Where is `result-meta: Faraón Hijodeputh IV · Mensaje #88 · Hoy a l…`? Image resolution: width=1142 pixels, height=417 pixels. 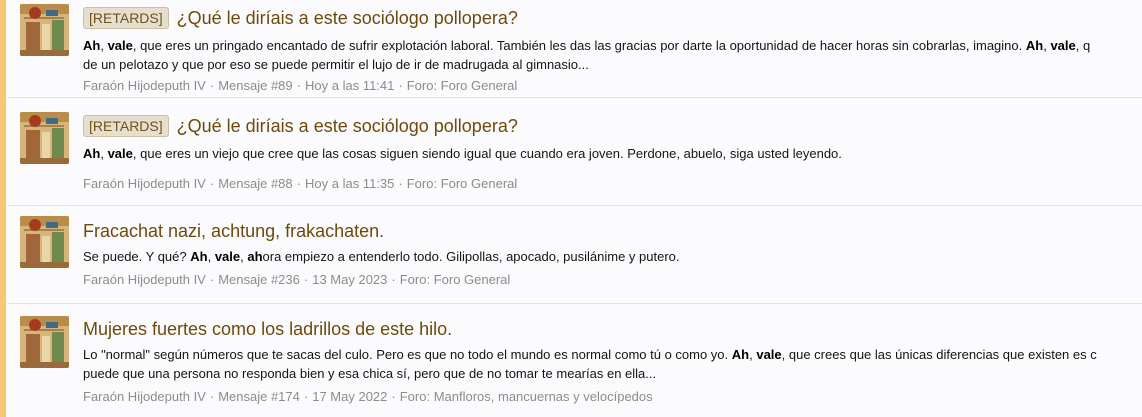 result-meta: Faraón Hijodeputh IV · Mensaje #88 · Hoy a l… is located at coordinates (300, 184).